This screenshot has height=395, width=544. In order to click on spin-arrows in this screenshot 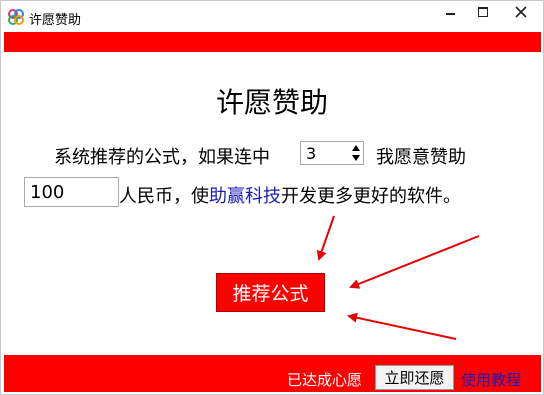, I will do `click(356, 153)`.